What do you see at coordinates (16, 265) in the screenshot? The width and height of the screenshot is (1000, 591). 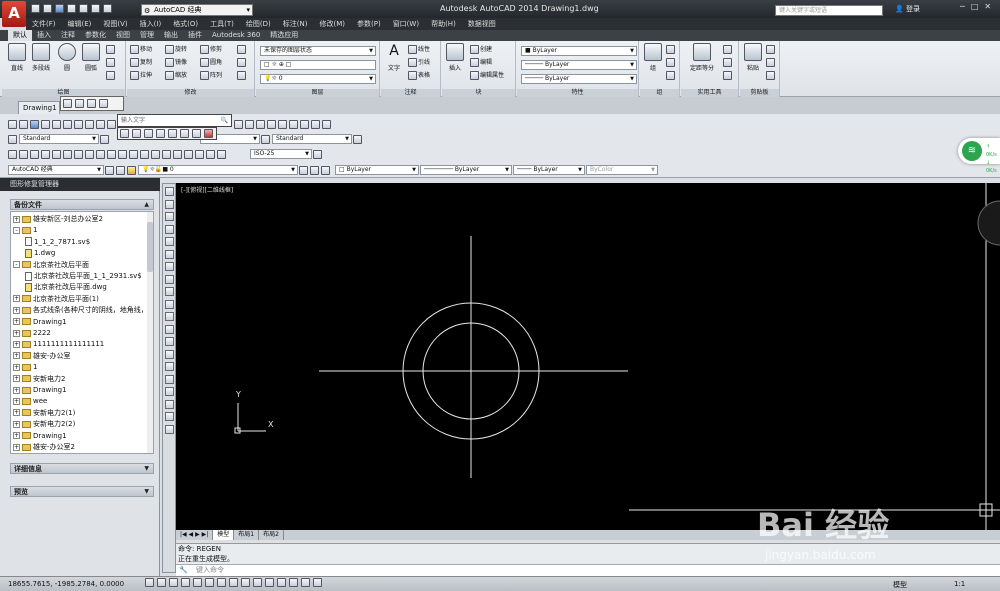 I see `collapse-icon: -` at bounding box center [16, 265].